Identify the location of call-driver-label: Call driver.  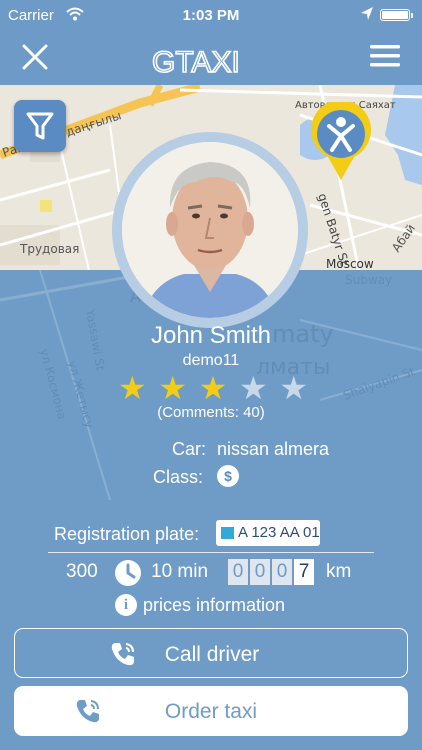
(212, 654).